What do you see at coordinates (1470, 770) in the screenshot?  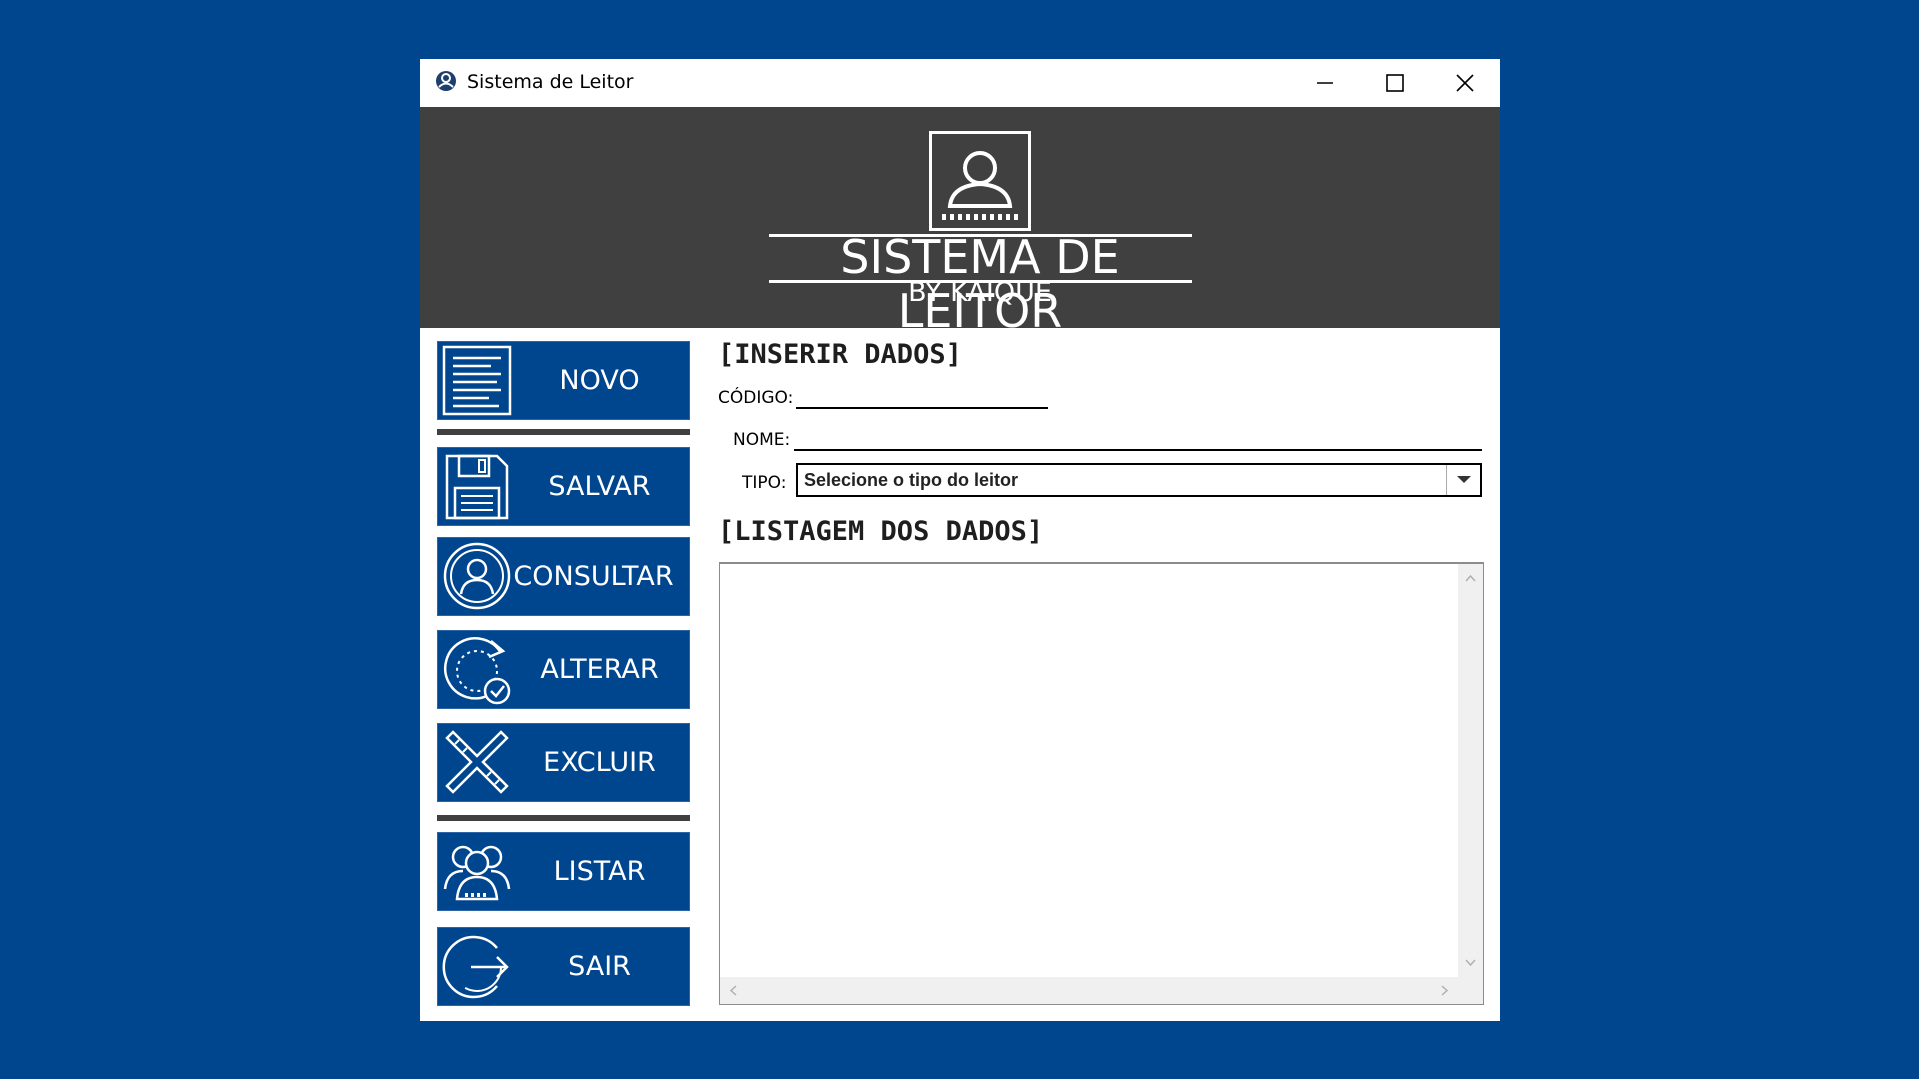 I see `vertical-scrollbar` at bounding box center [1470, 770].